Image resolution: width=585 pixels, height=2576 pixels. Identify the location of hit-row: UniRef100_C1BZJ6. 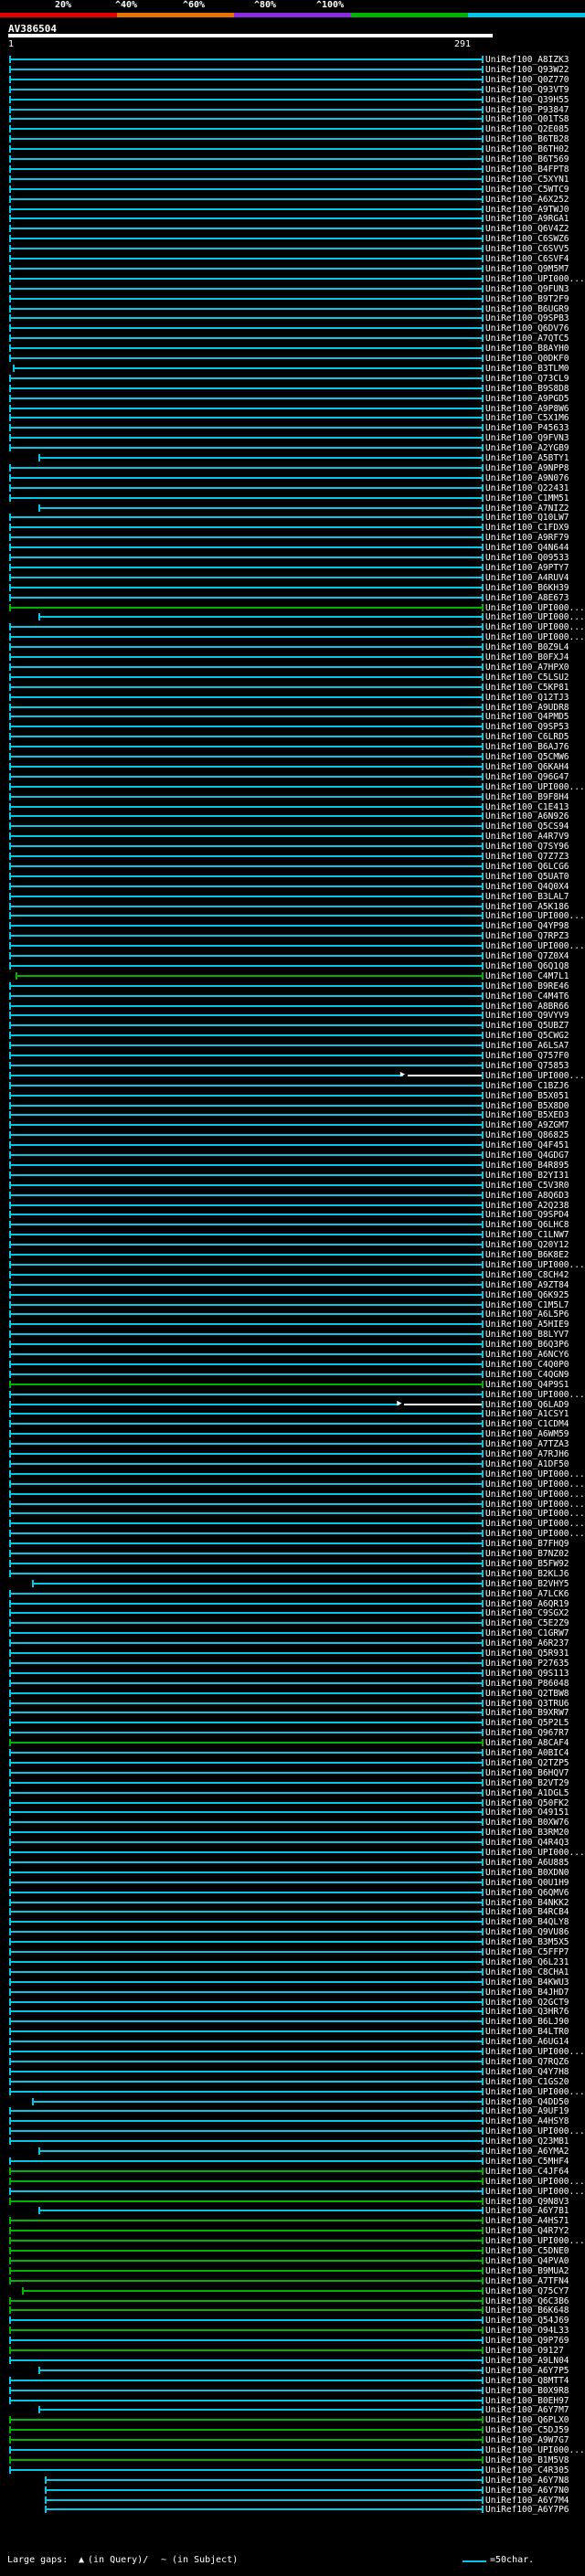
(293, 1086).